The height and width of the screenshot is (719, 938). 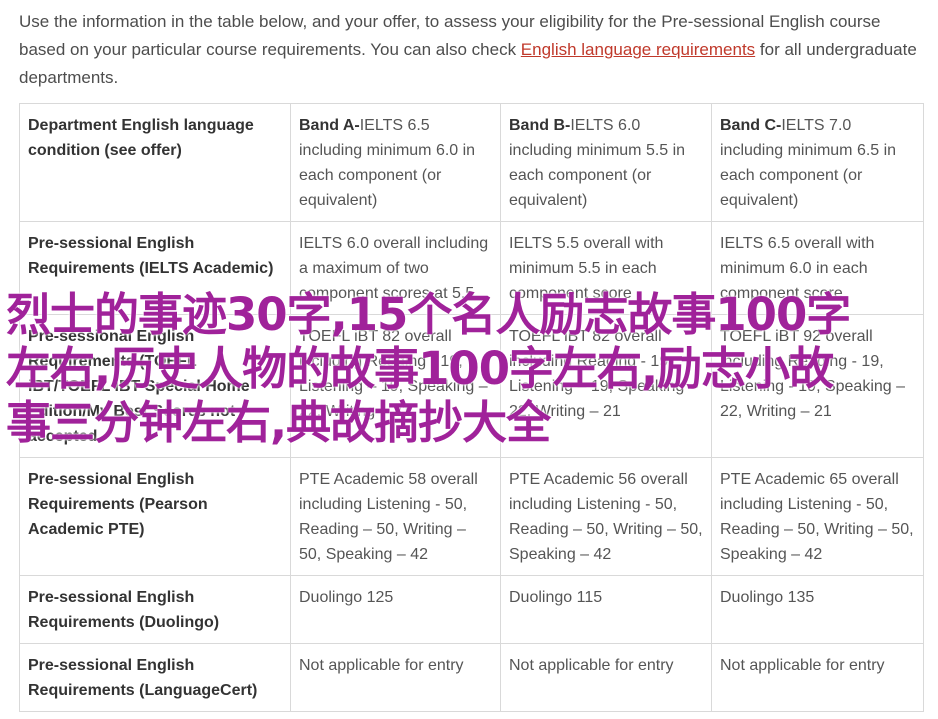 I want to click on table-cell: Duolingo 135, so click(x=817, y=609).